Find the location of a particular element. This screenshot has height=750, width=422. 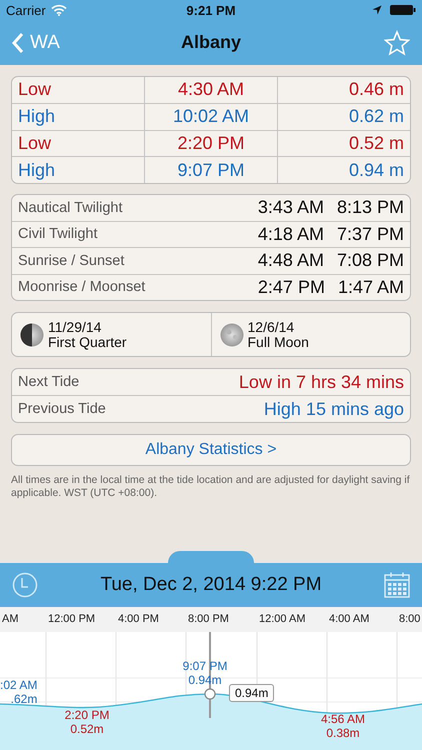

clock-time: 9:21 PM is located at coordinates (211, 10).